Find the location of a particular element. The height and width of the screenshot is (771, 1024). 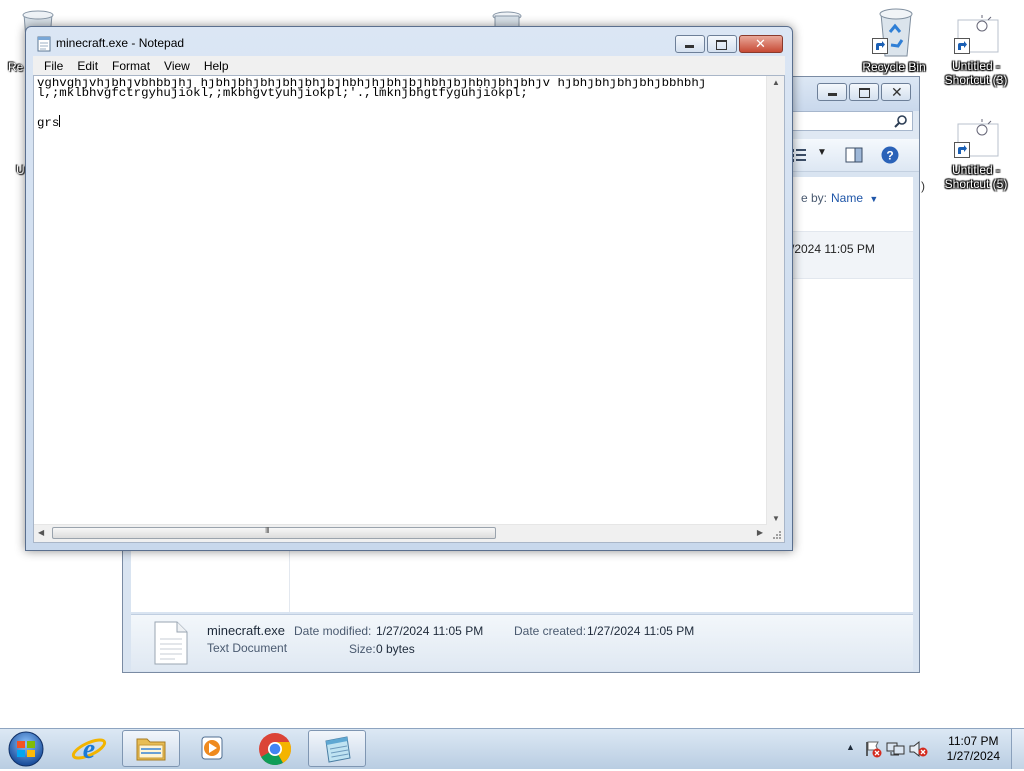

desktop-icon-recycle-bin: Recycle Bin is located at coordinates (894, 41).